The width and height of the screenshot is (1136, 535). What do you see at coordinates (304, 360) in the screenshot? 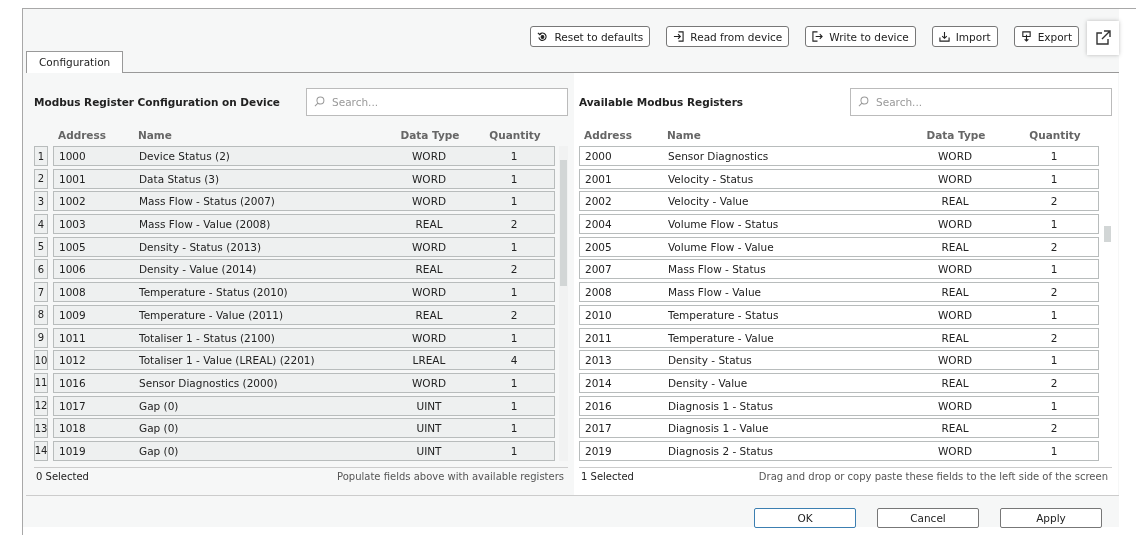
I see `table-row: 1012 Totaliser 1 - Value (LREAL) (2201) LREAL 4` at bounding box center [304, 360].